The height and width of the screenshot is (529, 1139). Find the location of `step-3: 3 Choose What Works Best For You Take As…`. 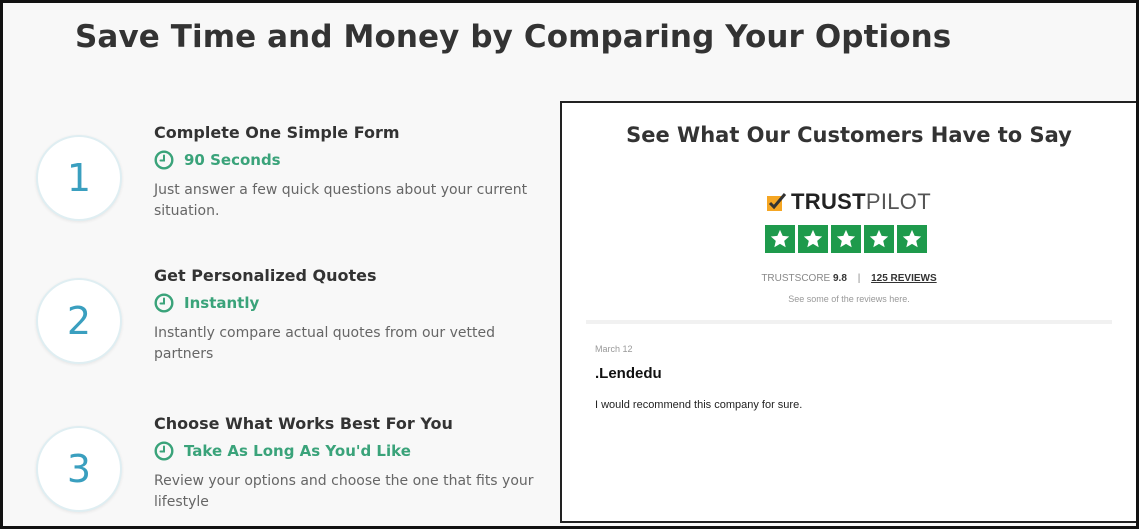

step-3: 3 Choose What Works Best For You Take As… is located at coordinates (273, 469).